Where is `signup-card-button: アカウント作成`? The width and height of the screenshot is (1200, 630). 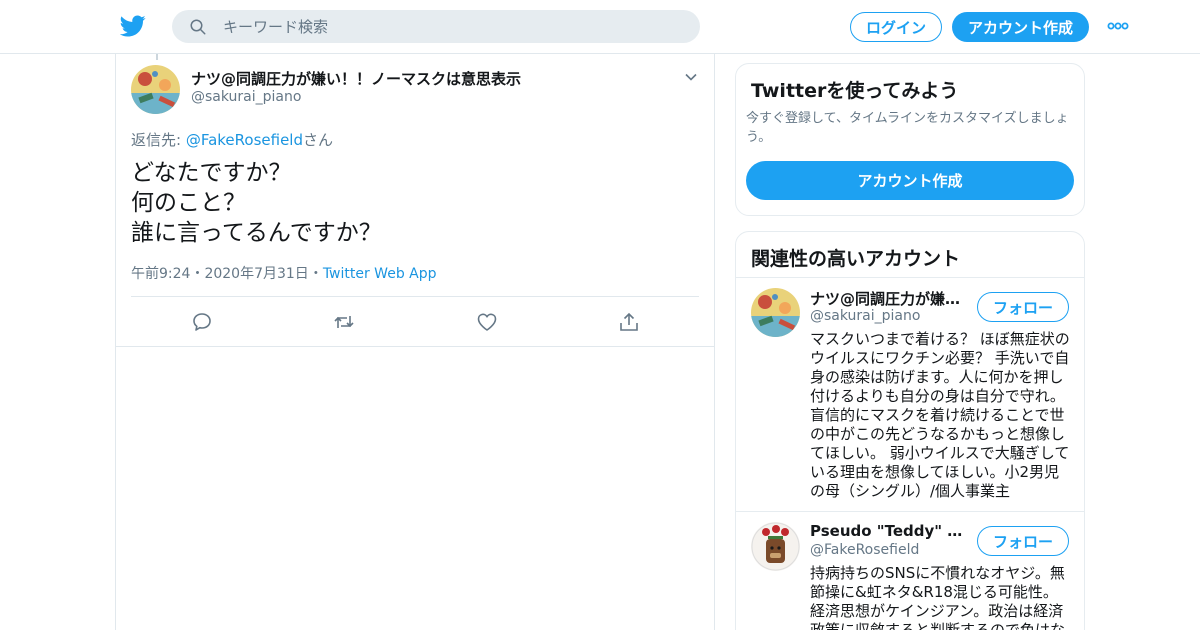
signup-card-button: アカウント作成 is located at coordinates (910, 180).